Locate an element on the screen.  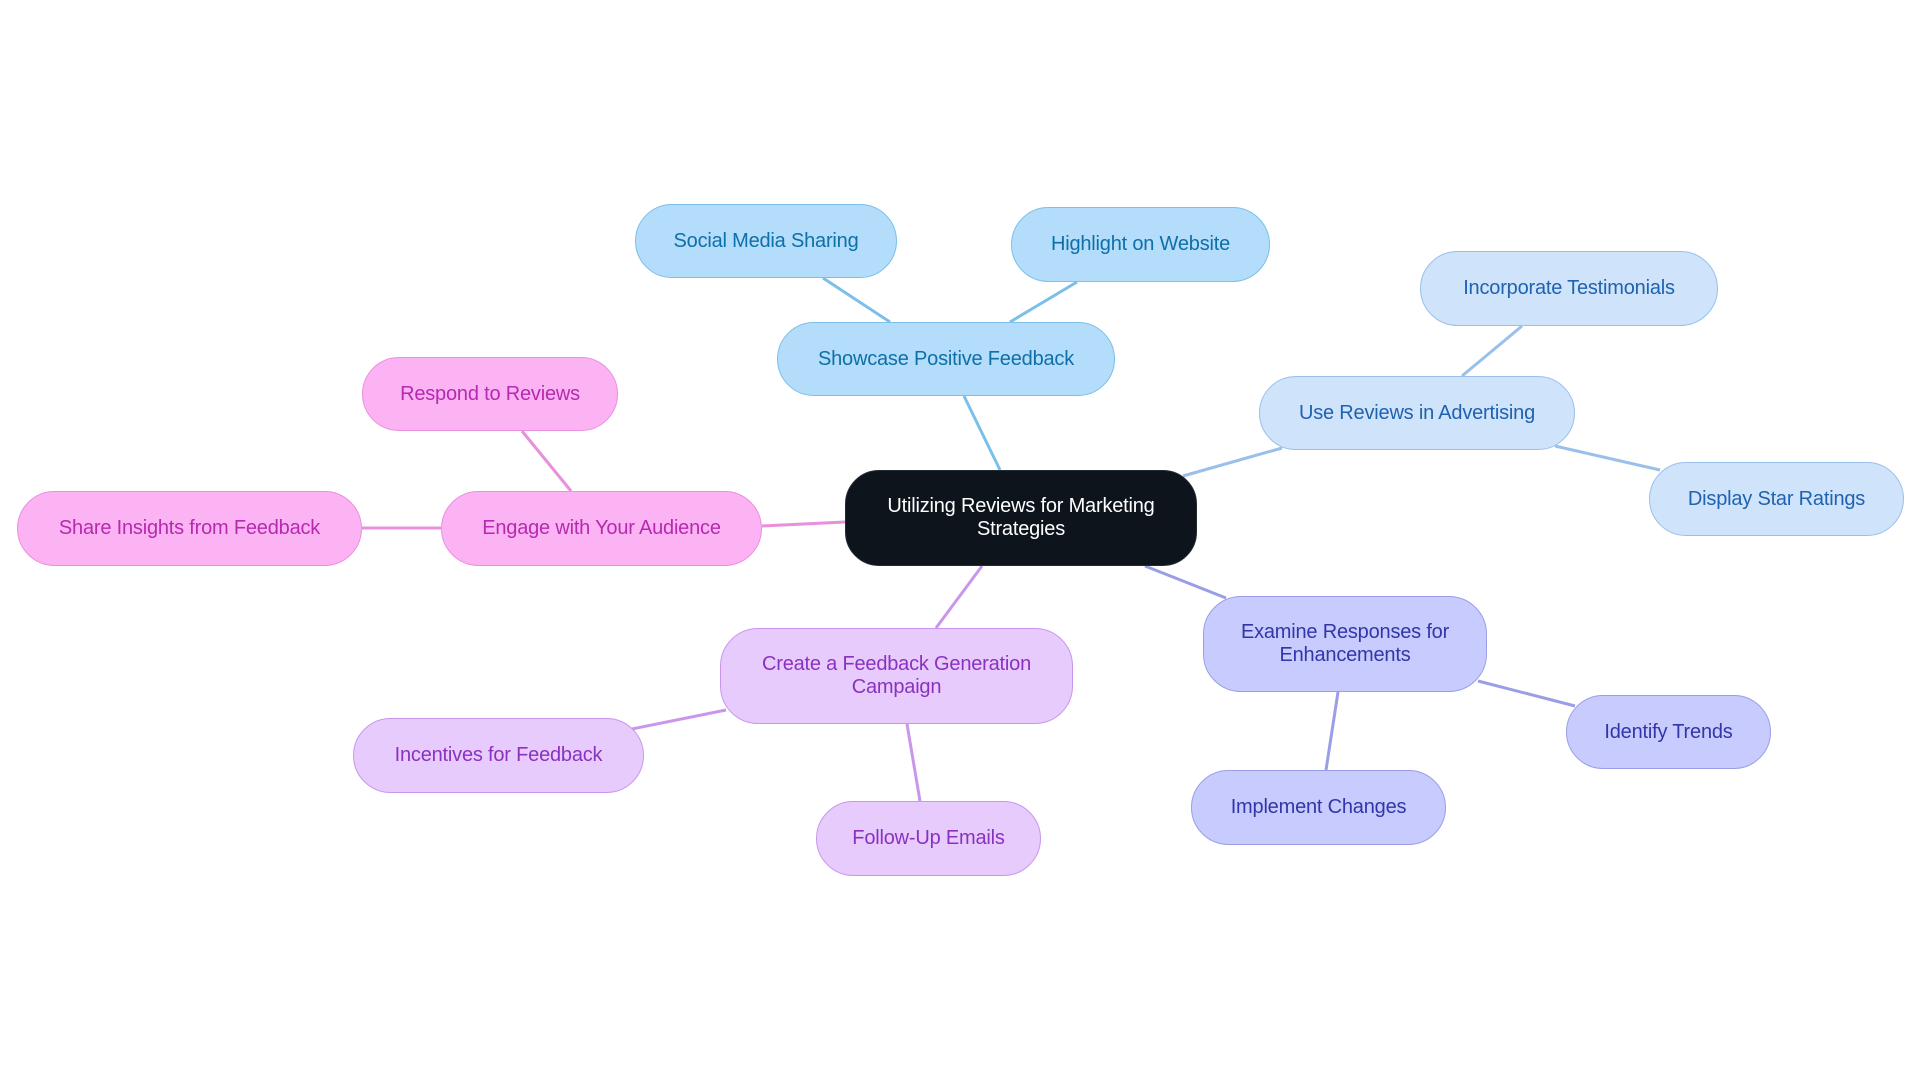
connector-examine is located at coordinates (1185, 582).